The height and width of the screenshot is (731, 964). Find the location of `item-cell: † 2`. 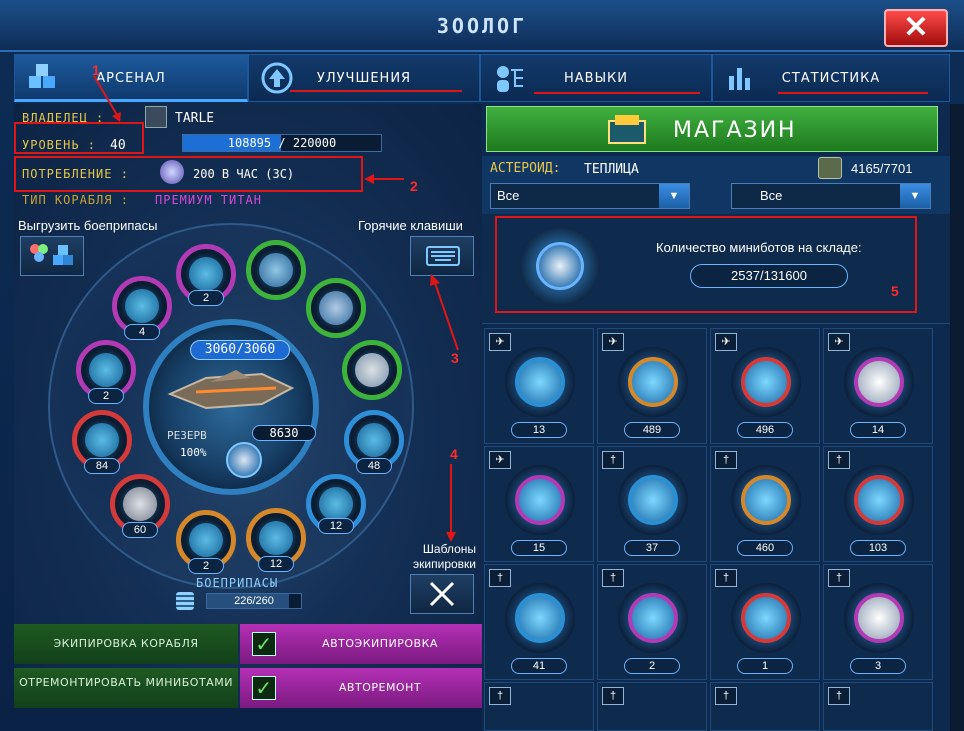

item-cell: † 2 is located at coordinates (652, 622).